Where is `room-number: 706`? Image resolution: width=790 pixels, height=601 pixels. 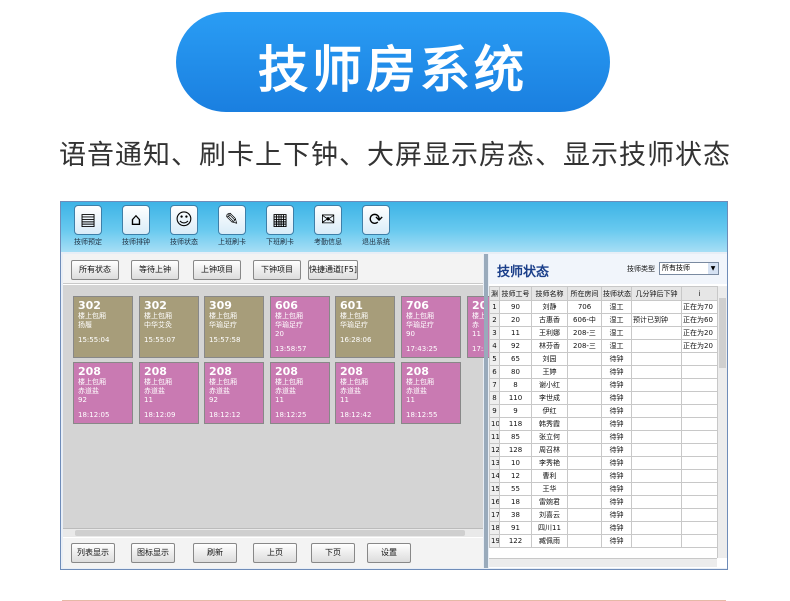 room-number: 706 is located at coordinates (417, 305).